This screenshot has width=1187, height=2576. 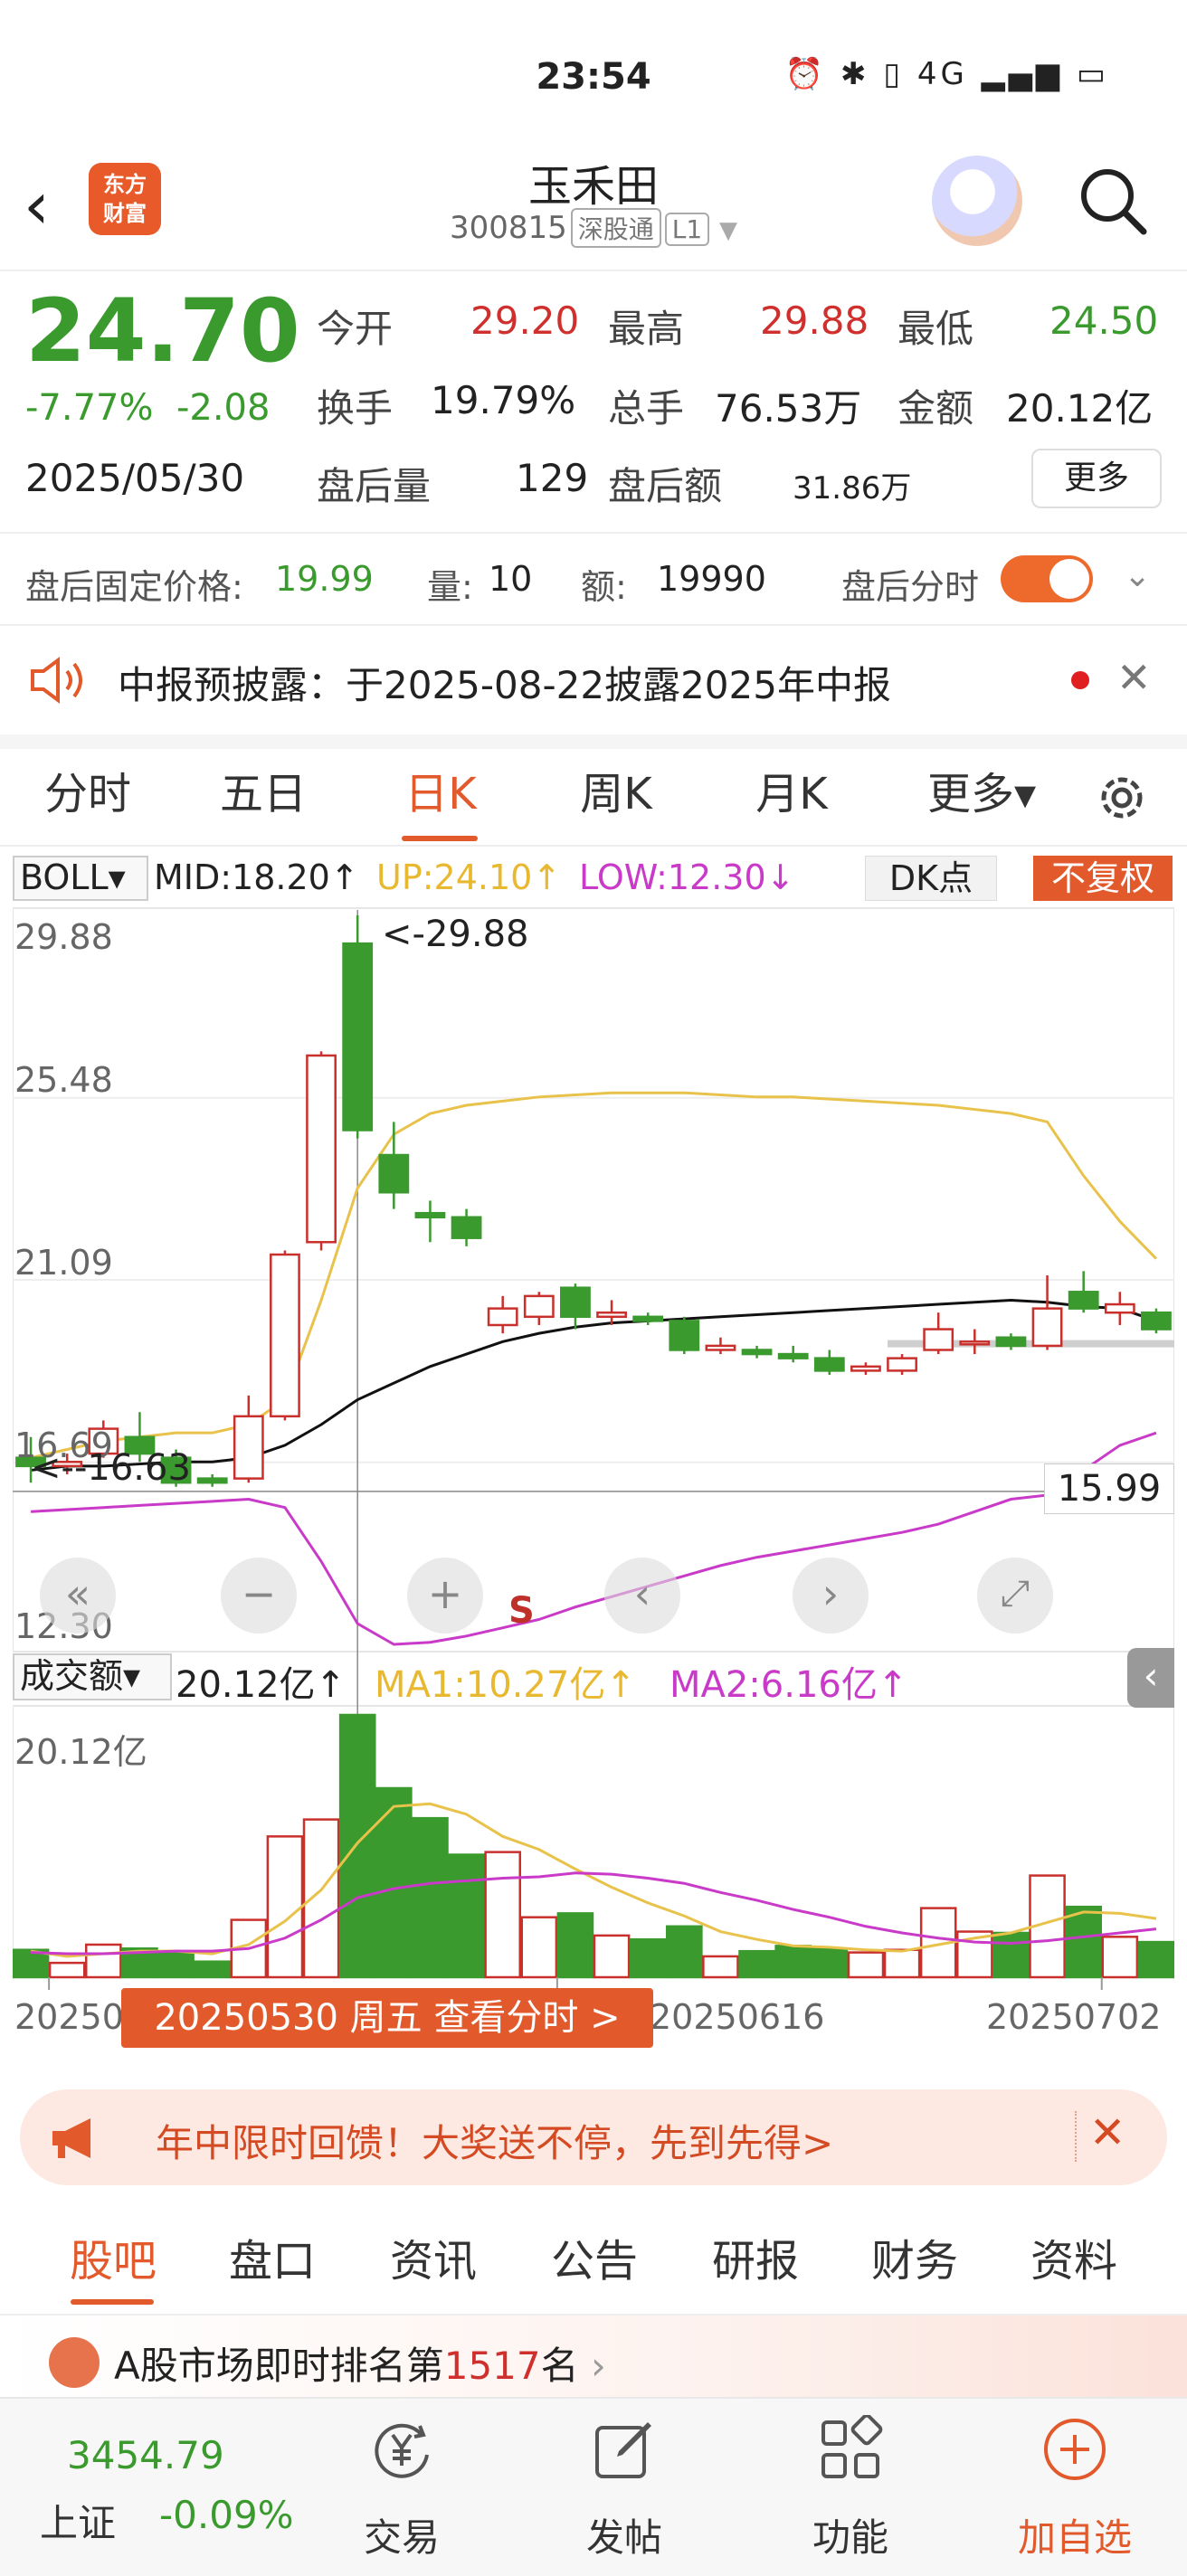 I want to click on close-icon: ✕, so click(x=1134, y=678).